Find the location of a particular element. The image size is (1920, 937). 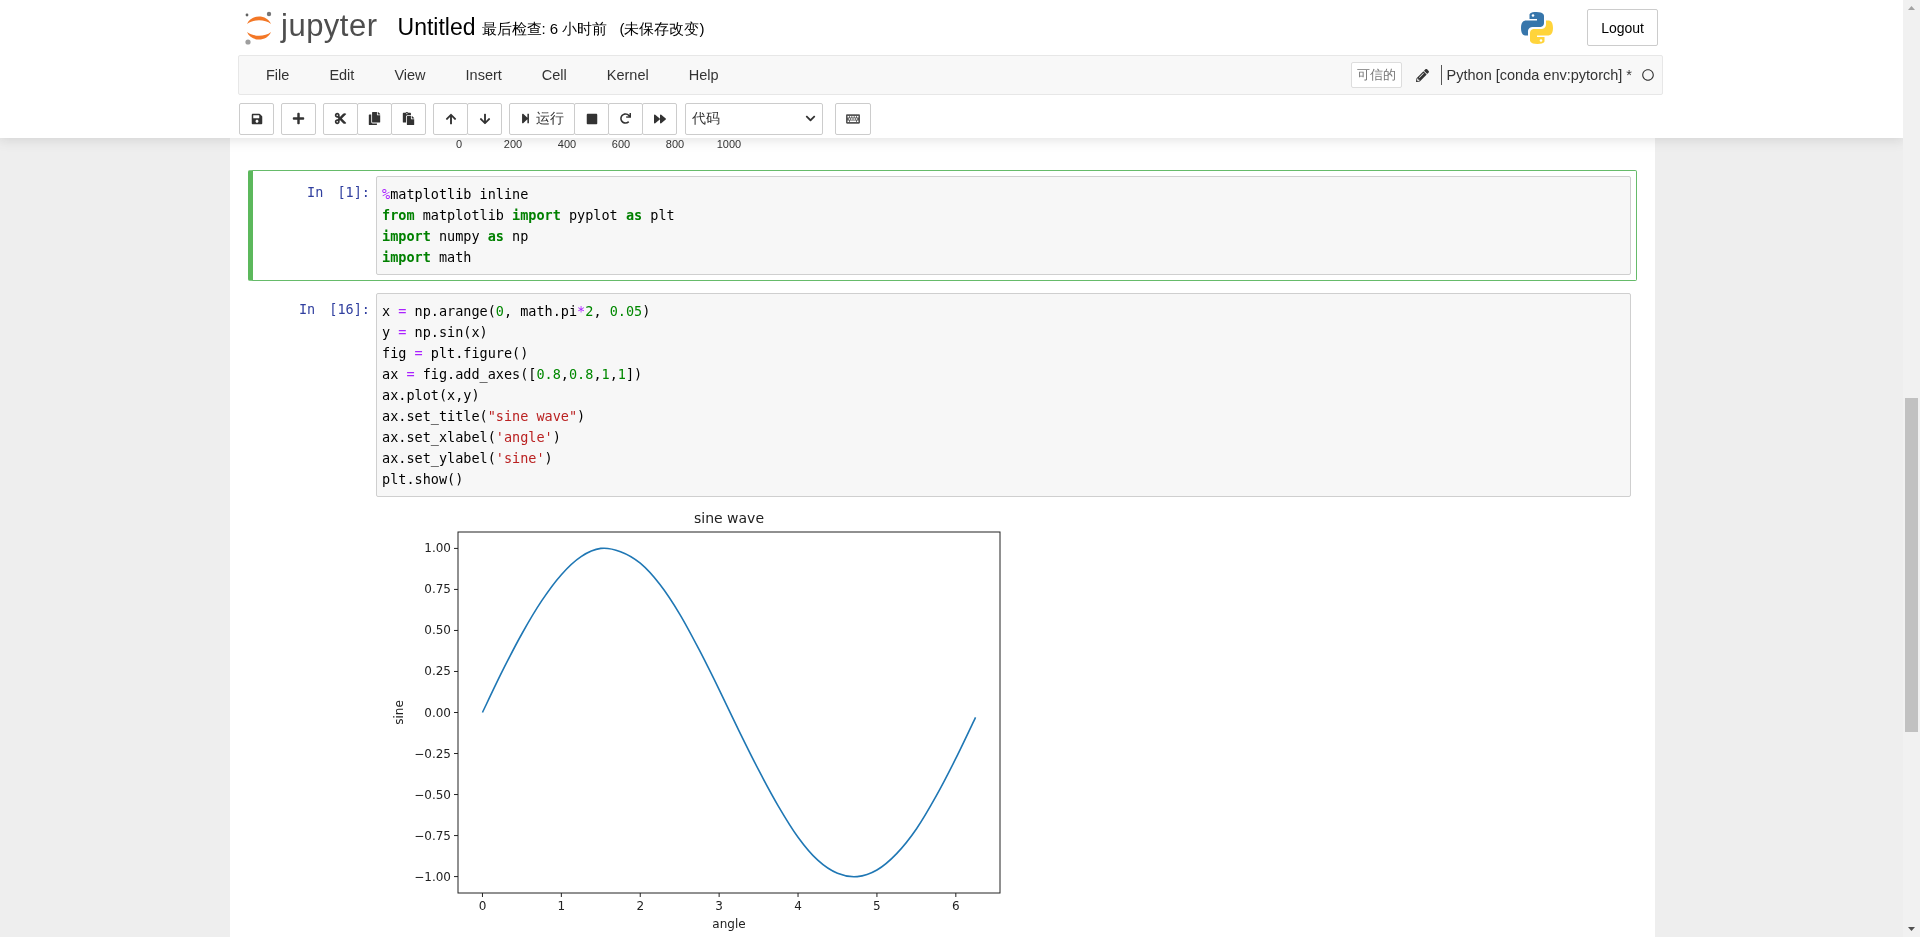

x-tick-label: 1 is located at coordinates (561, 906).